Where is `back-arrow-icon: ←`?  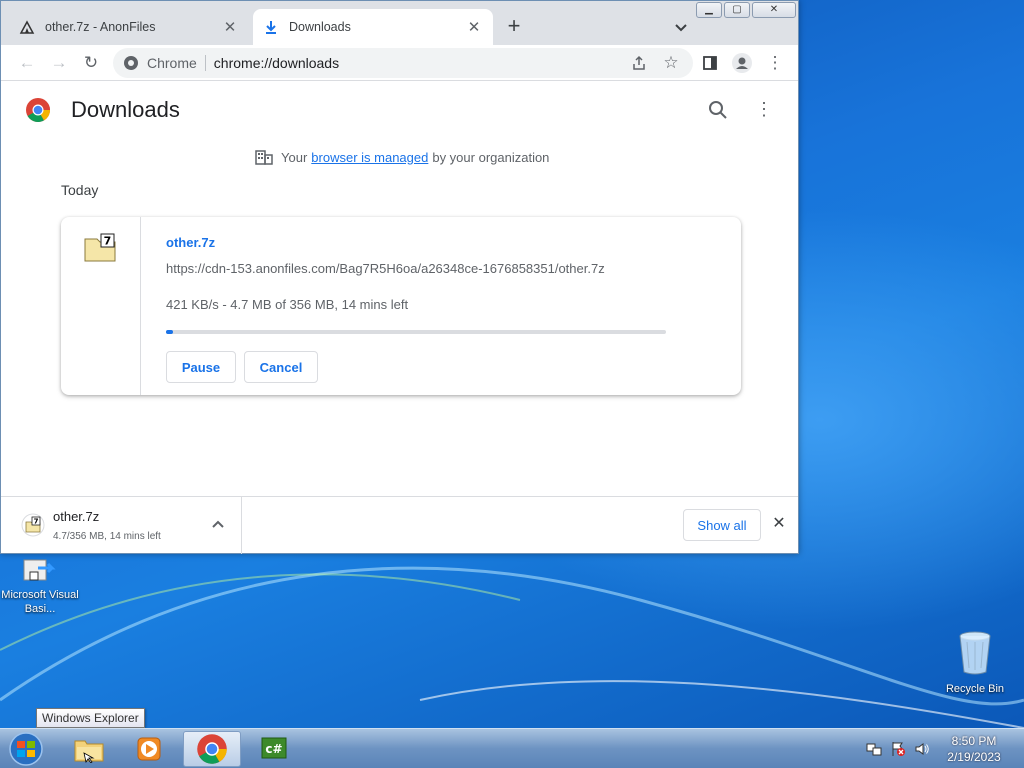
back-arrow-icon: ← is located at coordinates (27, 63).